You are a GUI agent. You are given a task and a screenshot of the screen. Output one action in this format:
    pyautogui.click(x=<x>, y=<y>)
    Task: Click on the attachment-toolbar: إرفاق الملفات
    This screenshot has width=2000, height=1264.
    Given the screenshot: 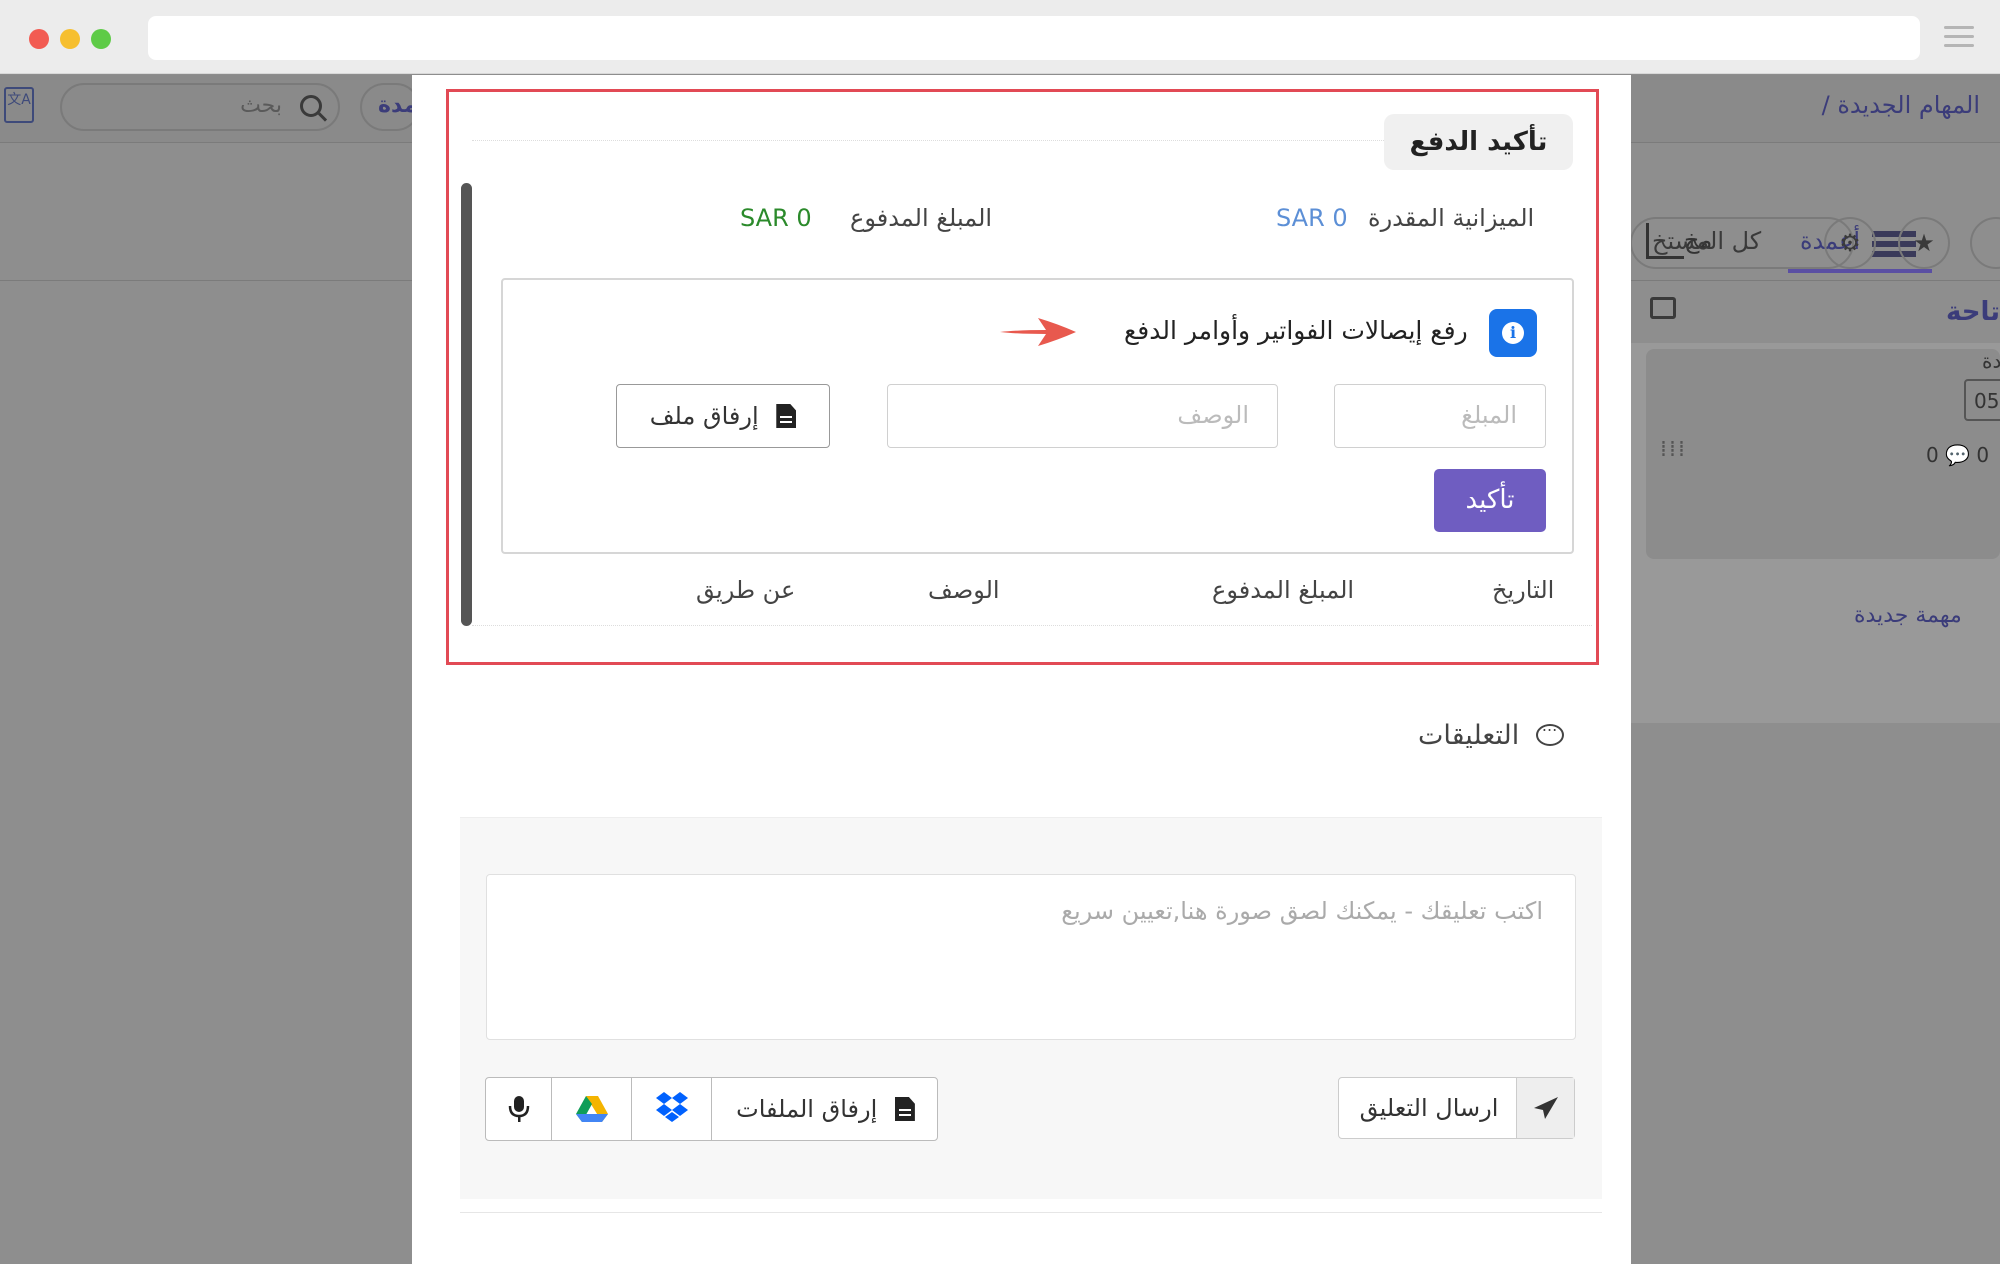 What is the action you would take?
    pyautogui.click(x=711, y=1109)
    